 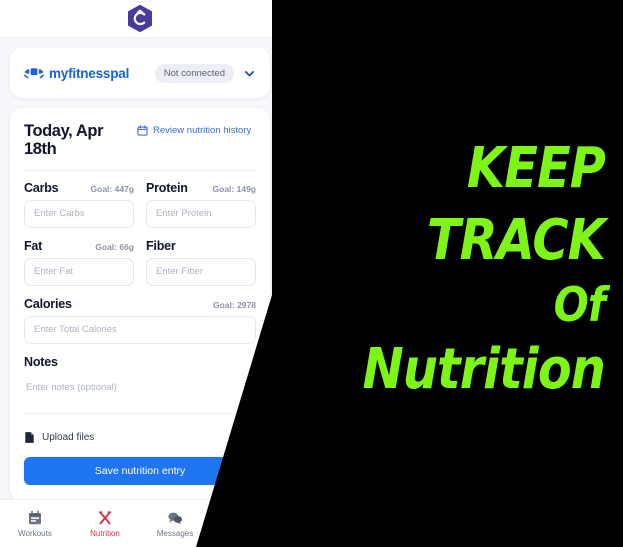 I want to click on calories-input, so click(x=140, y=329).